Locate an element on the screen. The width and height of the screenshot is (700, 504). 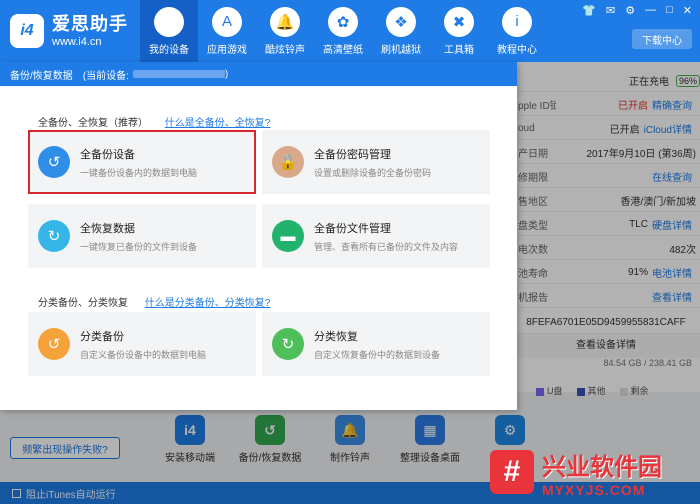
app-logo: i4 爱思助手 www.i4.cn is located at coordinates (69, 31).